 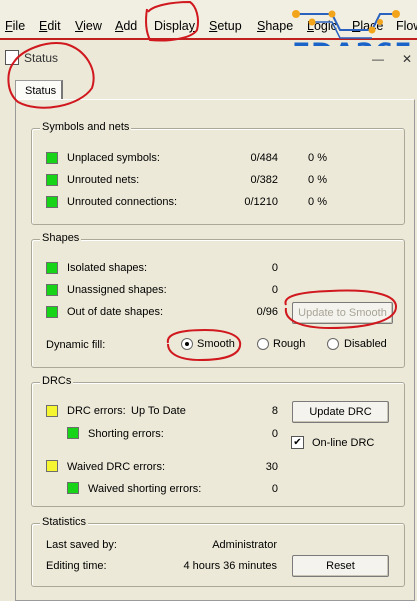 What do you see at coordinates (103, 180) in the screenshot?
I see `label-unrouted-nets: Unrouted nets:` at bounding box center [103, 180].